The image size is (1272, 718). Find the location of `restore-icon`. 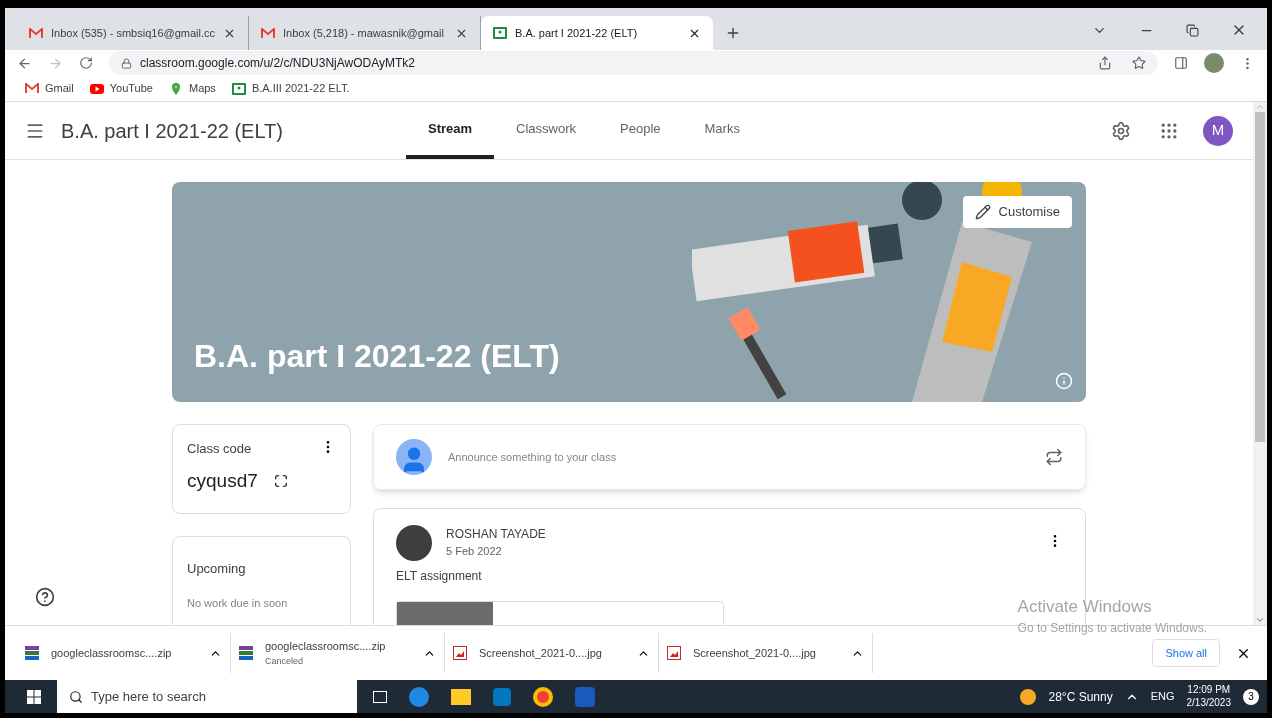

restore-icon is located at coordinates (1192, 30).